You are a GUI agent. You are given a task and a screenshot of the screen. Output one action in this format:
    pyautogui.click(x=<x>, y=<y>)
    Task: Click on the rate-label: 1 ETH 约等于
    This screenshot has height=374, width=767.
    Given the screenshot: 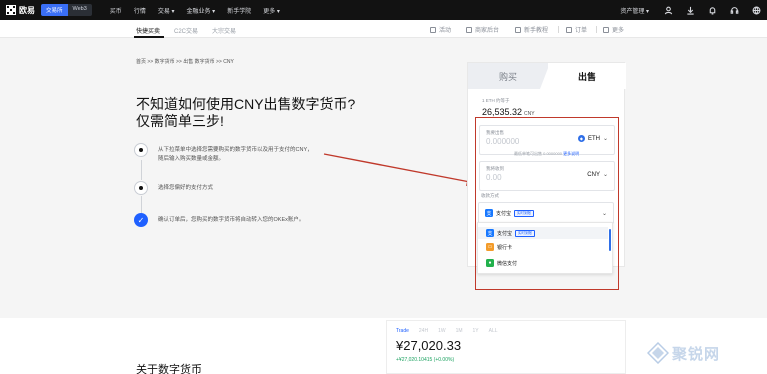 What is the action you would take?
    pyautogui.click(x=496, y=100)
    